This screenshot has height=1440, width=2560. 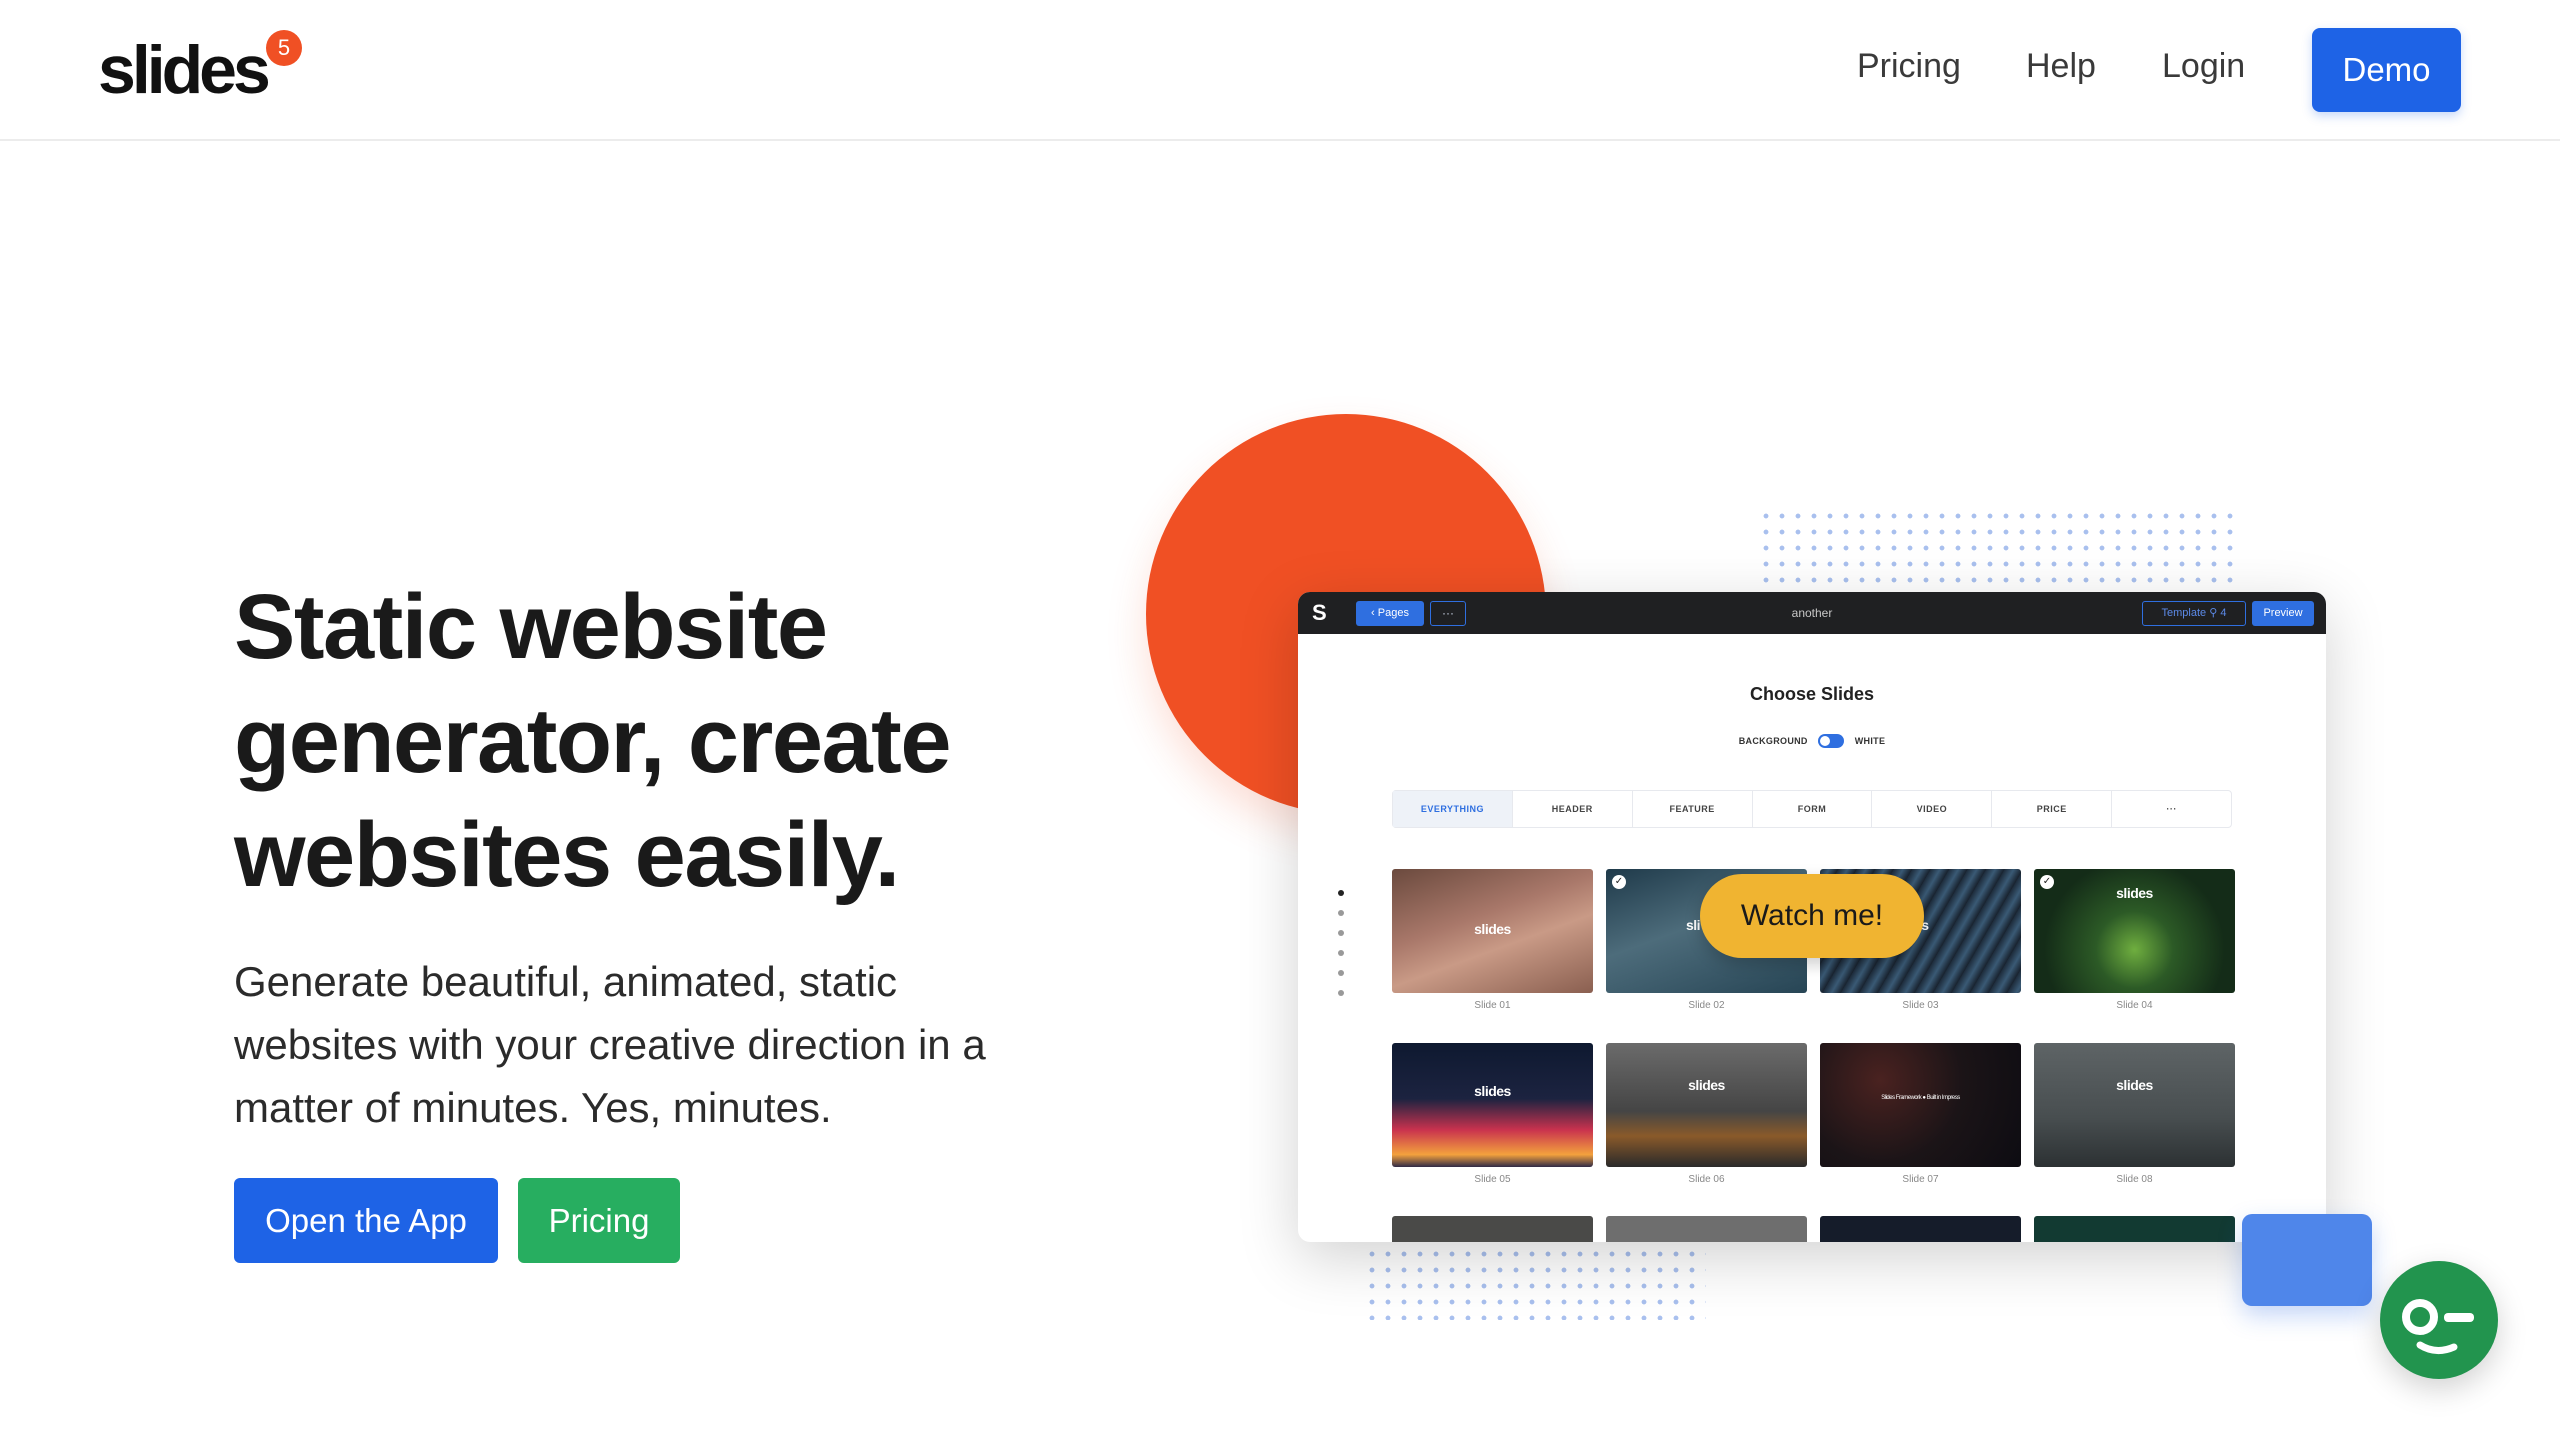 What do you see at coordinates (1831, 740) in the screenshot?
I see `background-toggle` at bounding box center [1831, 740].